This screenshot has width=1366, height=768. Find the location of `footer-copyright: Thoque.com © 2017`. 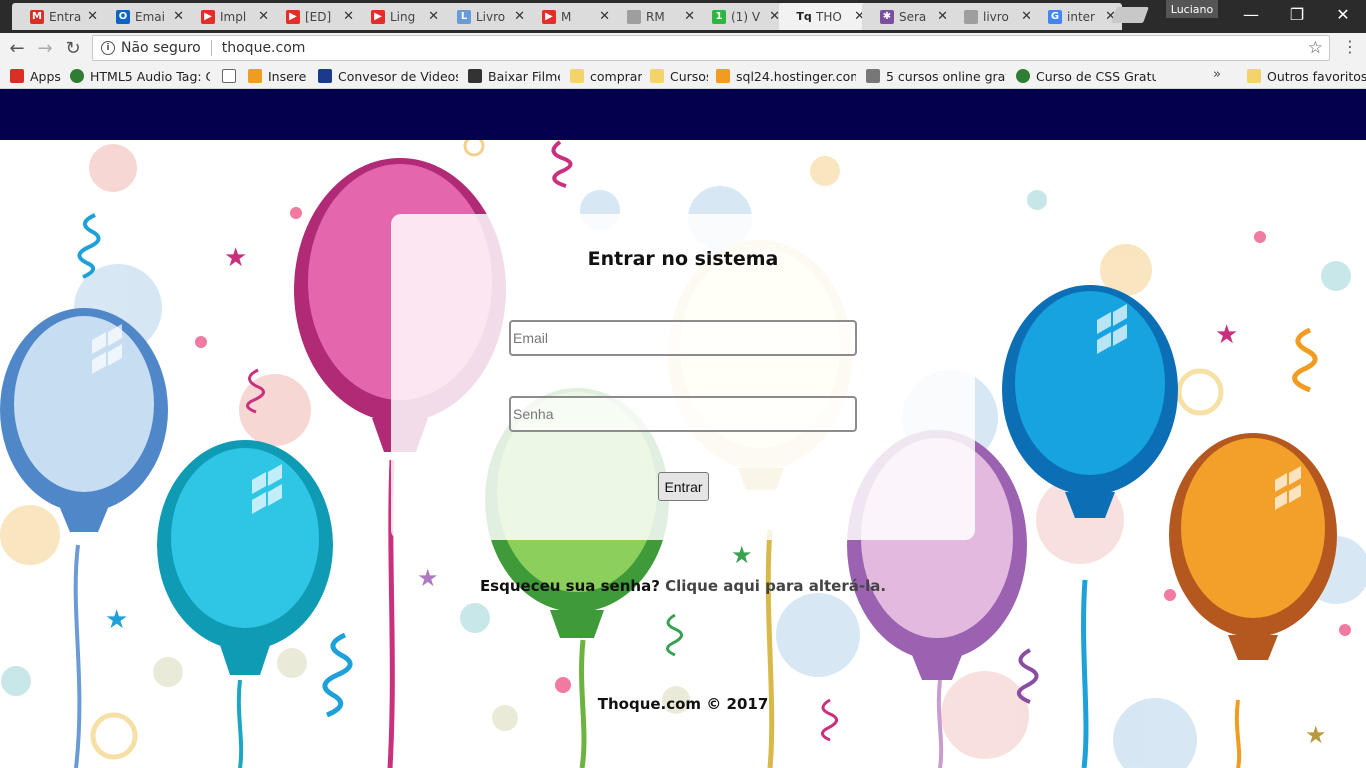

footer-copyright: Thoque.com © 2017 is located at coordinates (683, 704).